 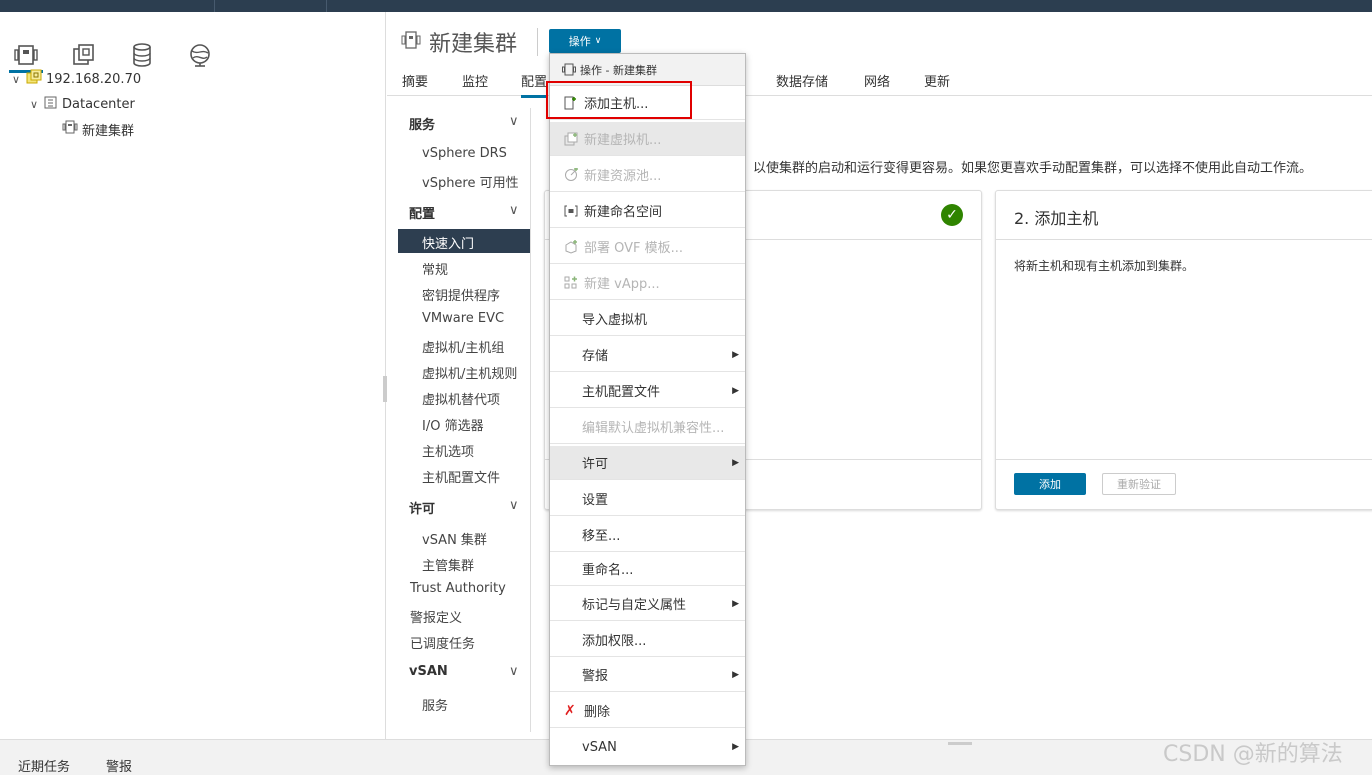 I want to click on nav-section-vsan: vSAN ∨, so click(x=464, y=671).